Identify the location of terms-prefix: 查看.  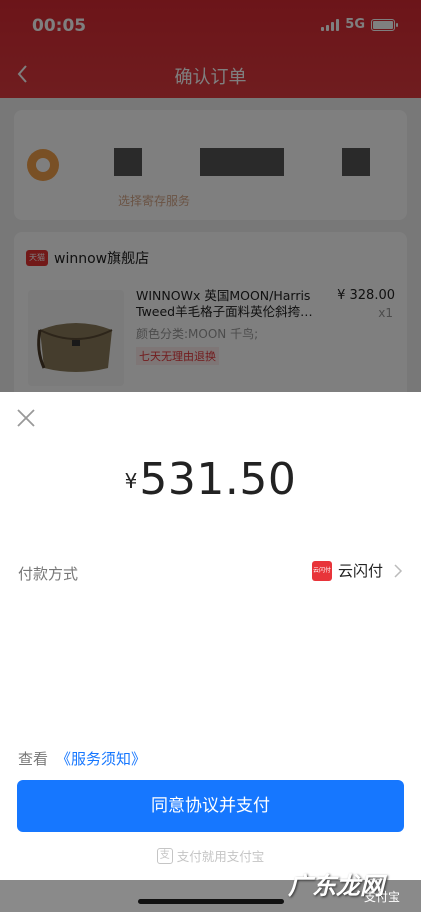
(33, 759).